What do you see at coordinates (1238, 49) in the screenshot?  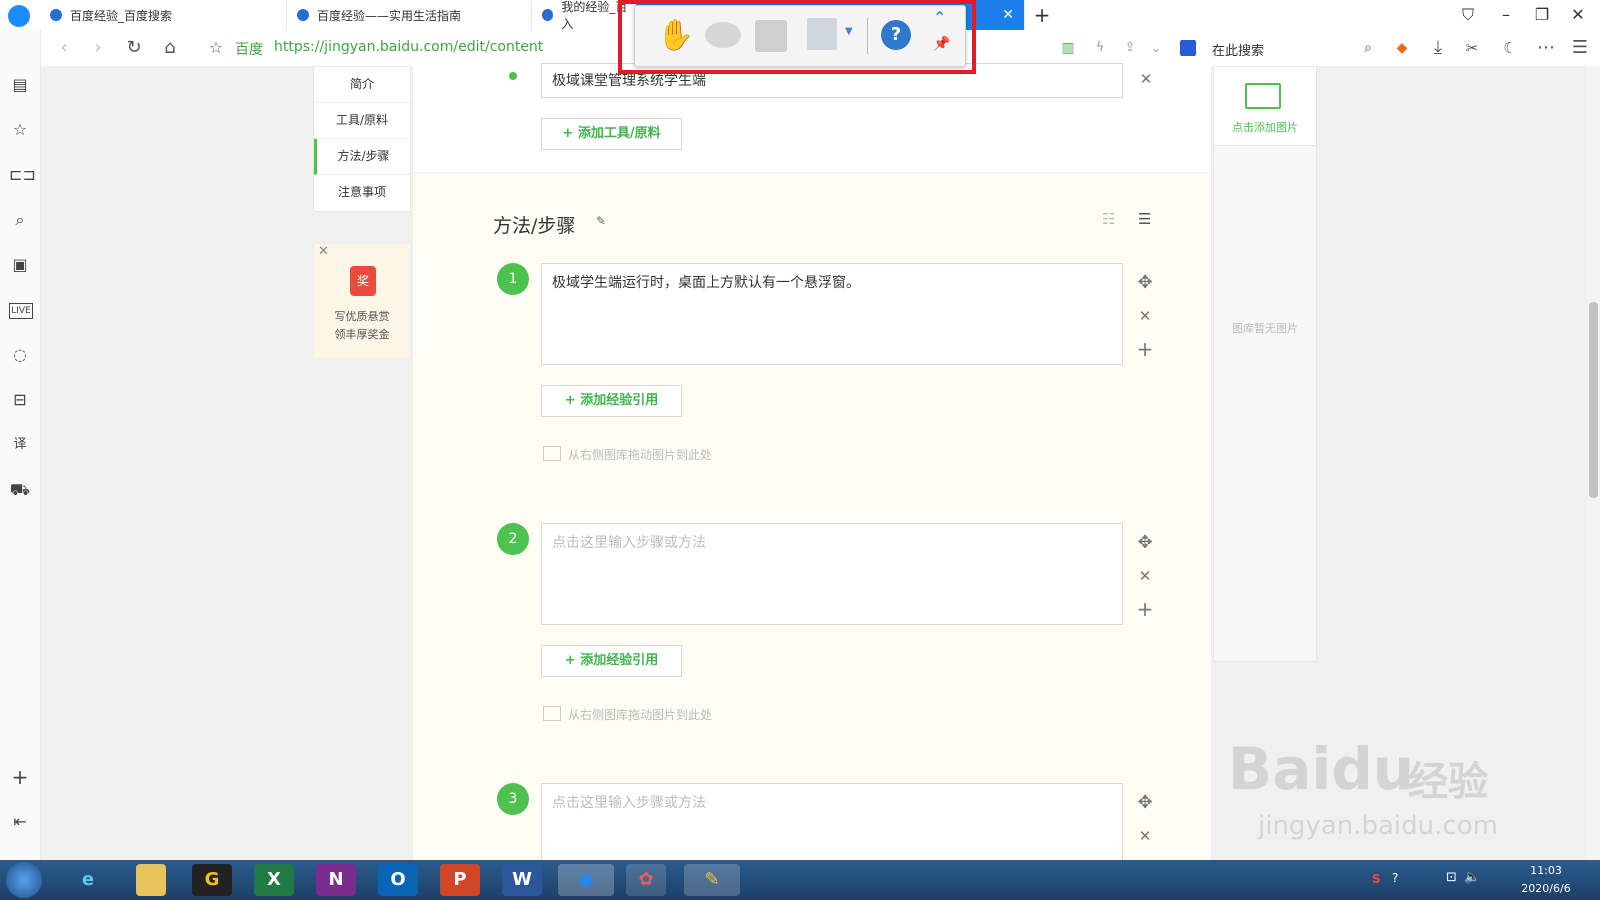 I see `search-input: 在此搜索` at bounding box center [1238, 49].